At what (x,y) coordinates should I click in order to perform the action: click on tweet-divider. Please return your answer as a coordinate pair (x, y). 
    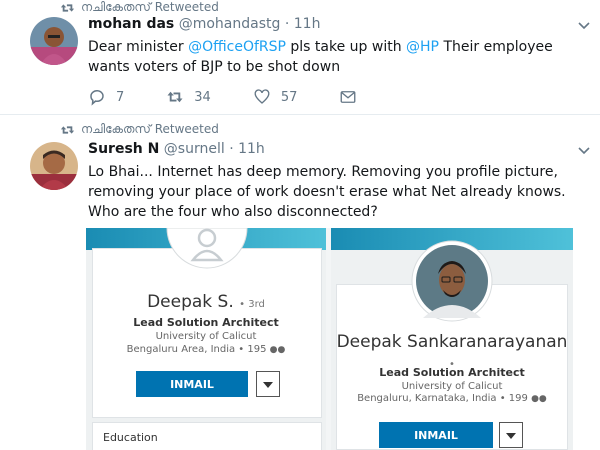
    Looking at the image, I should click on (300, 114).